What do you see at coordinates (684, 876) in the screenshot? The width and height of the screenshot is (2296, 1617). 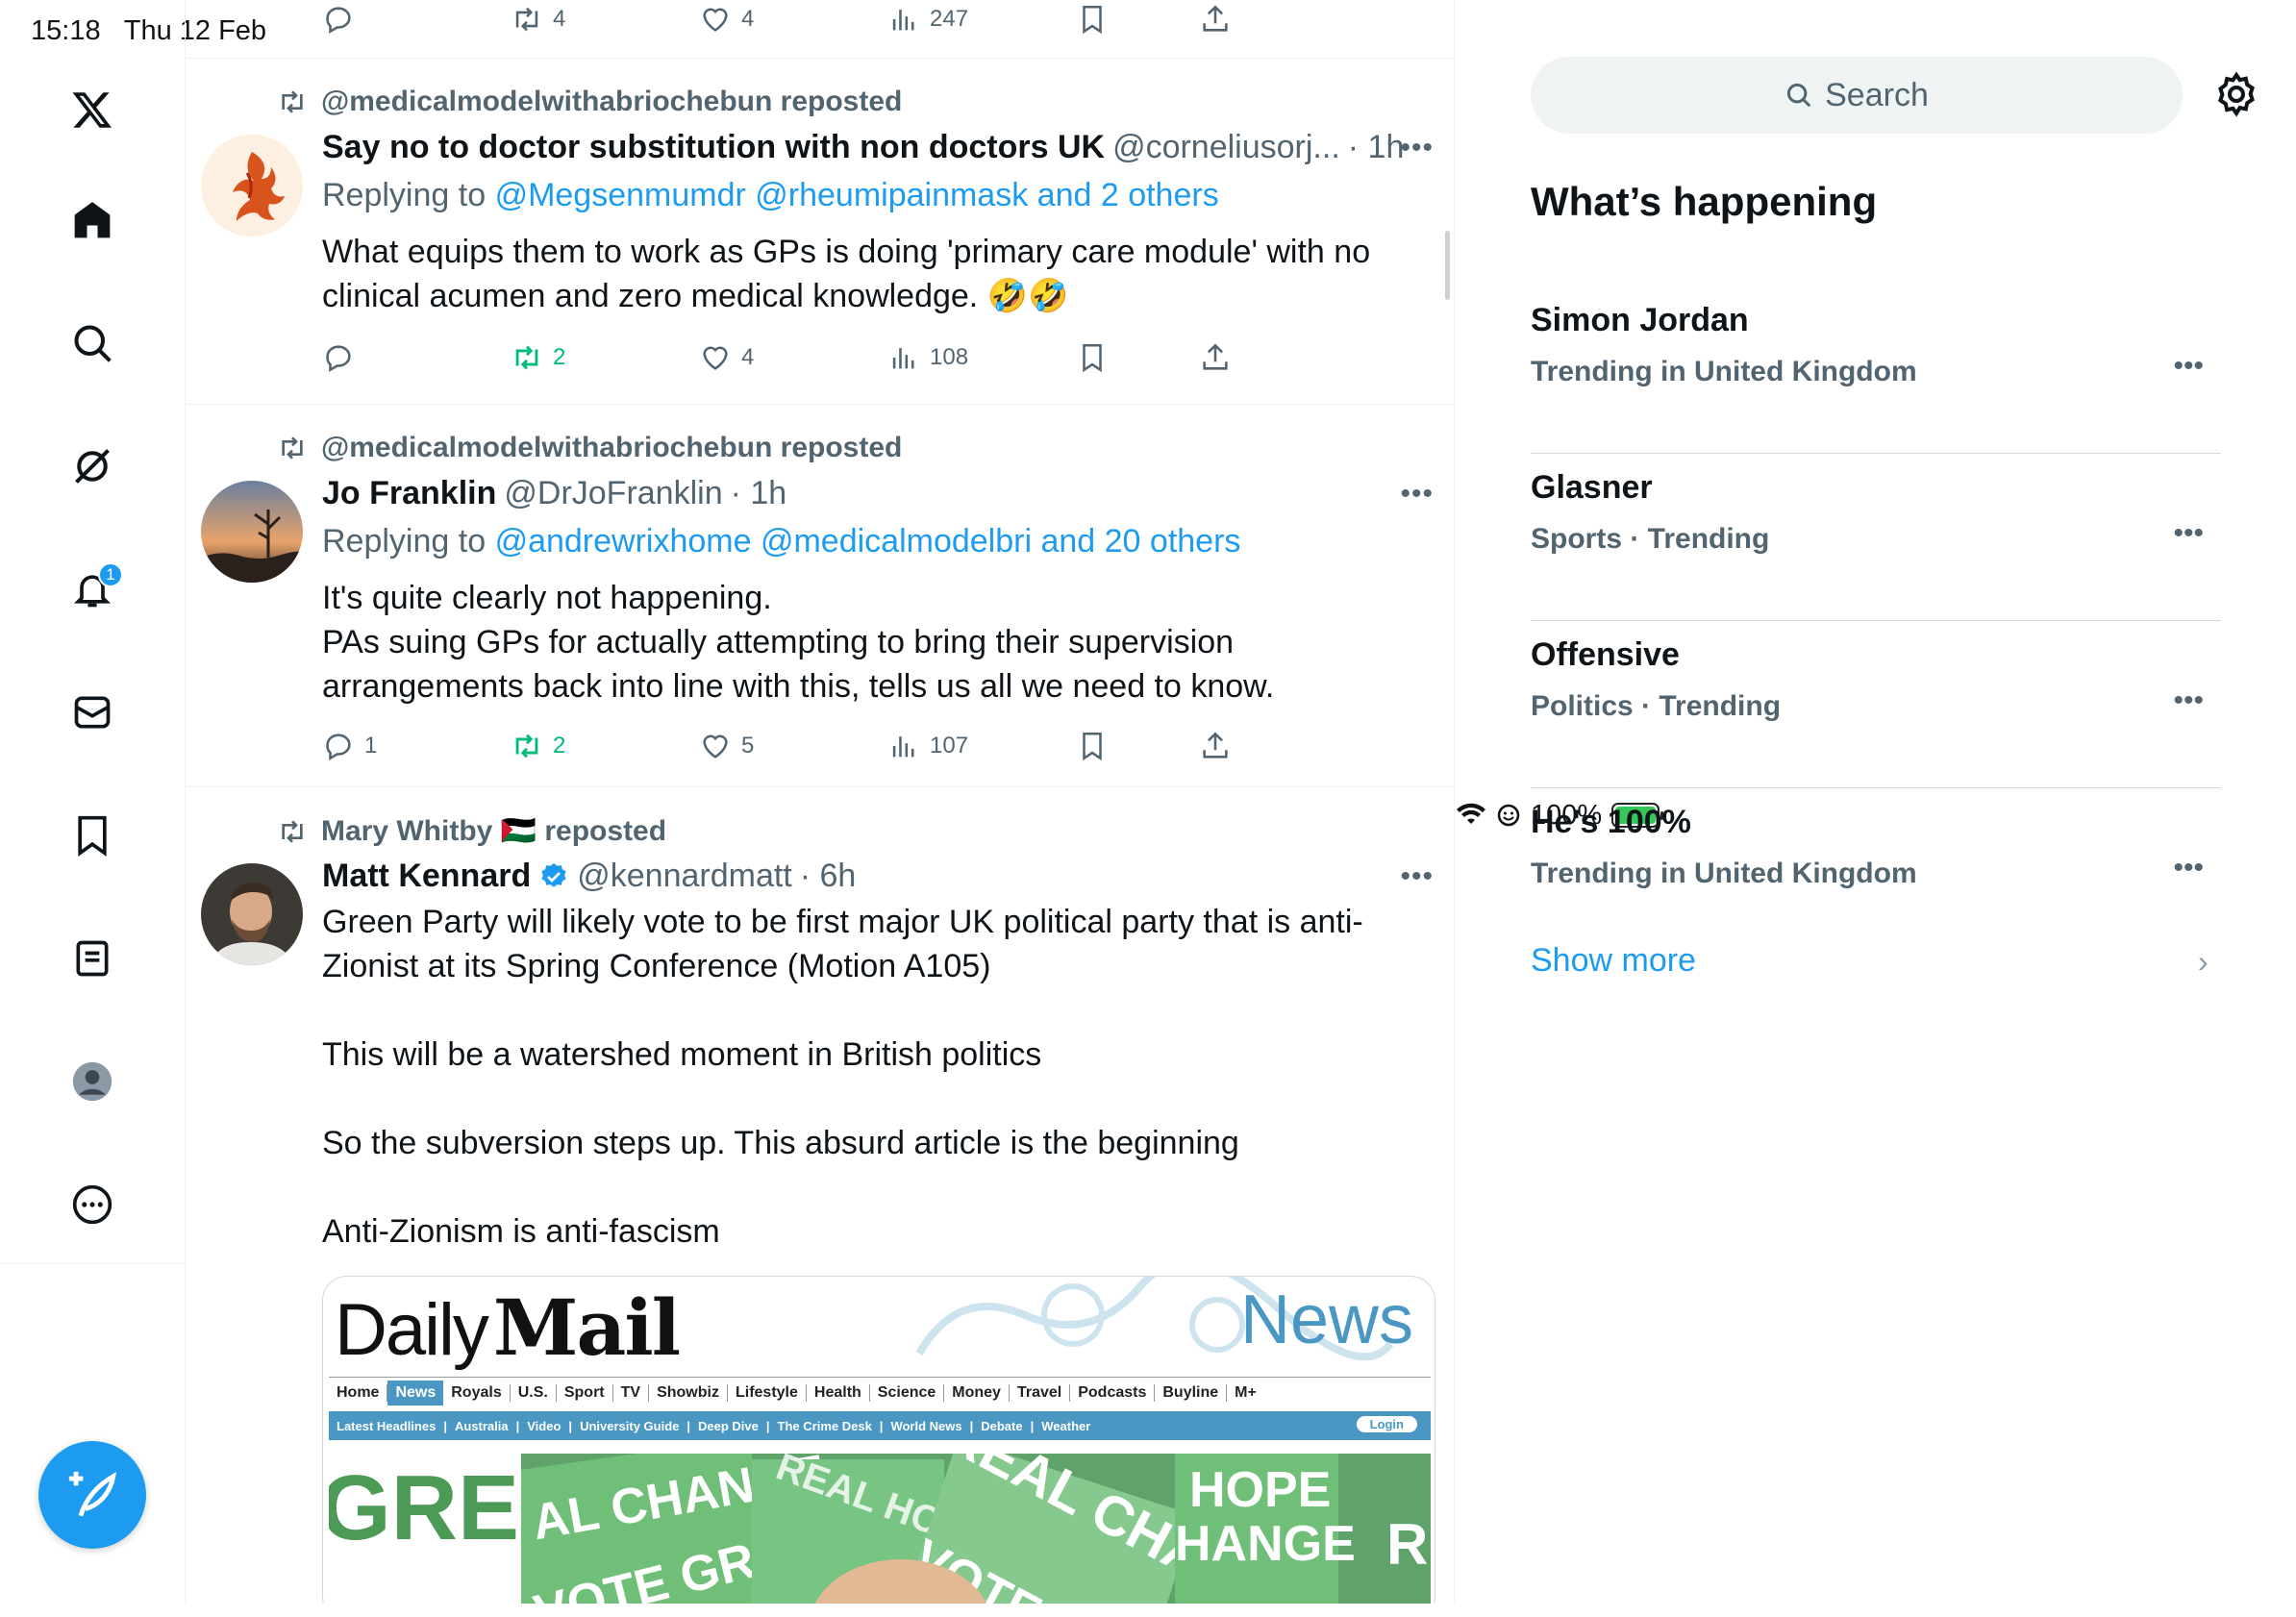 I see `handle: @kennardmatt` at bounding box center [684, 876].